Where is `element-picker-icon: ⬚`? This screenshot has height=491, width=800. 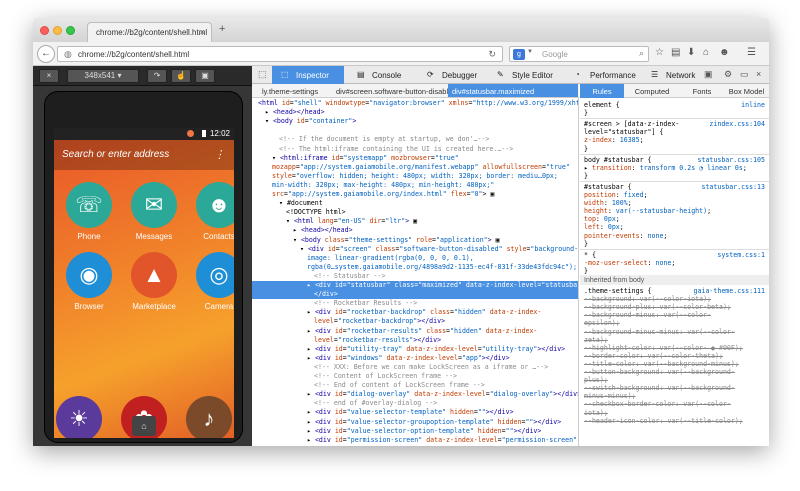
element-picker-icon: ⬚ is located at coordinates (262, 74).